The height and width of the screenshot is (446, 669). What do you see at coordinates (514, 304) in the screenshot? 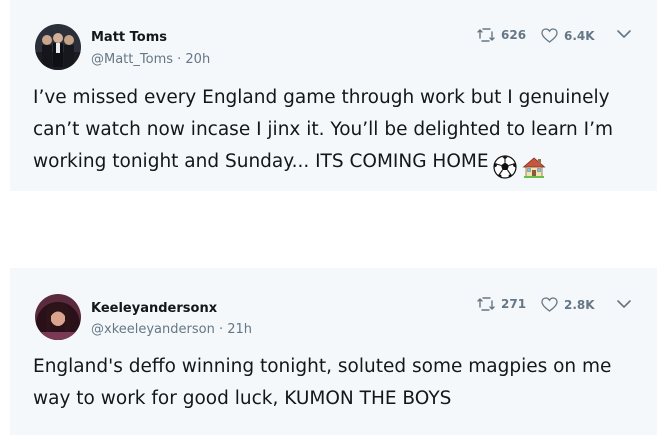
I see `retweet-count: 271` at bounding box center [514, 304].